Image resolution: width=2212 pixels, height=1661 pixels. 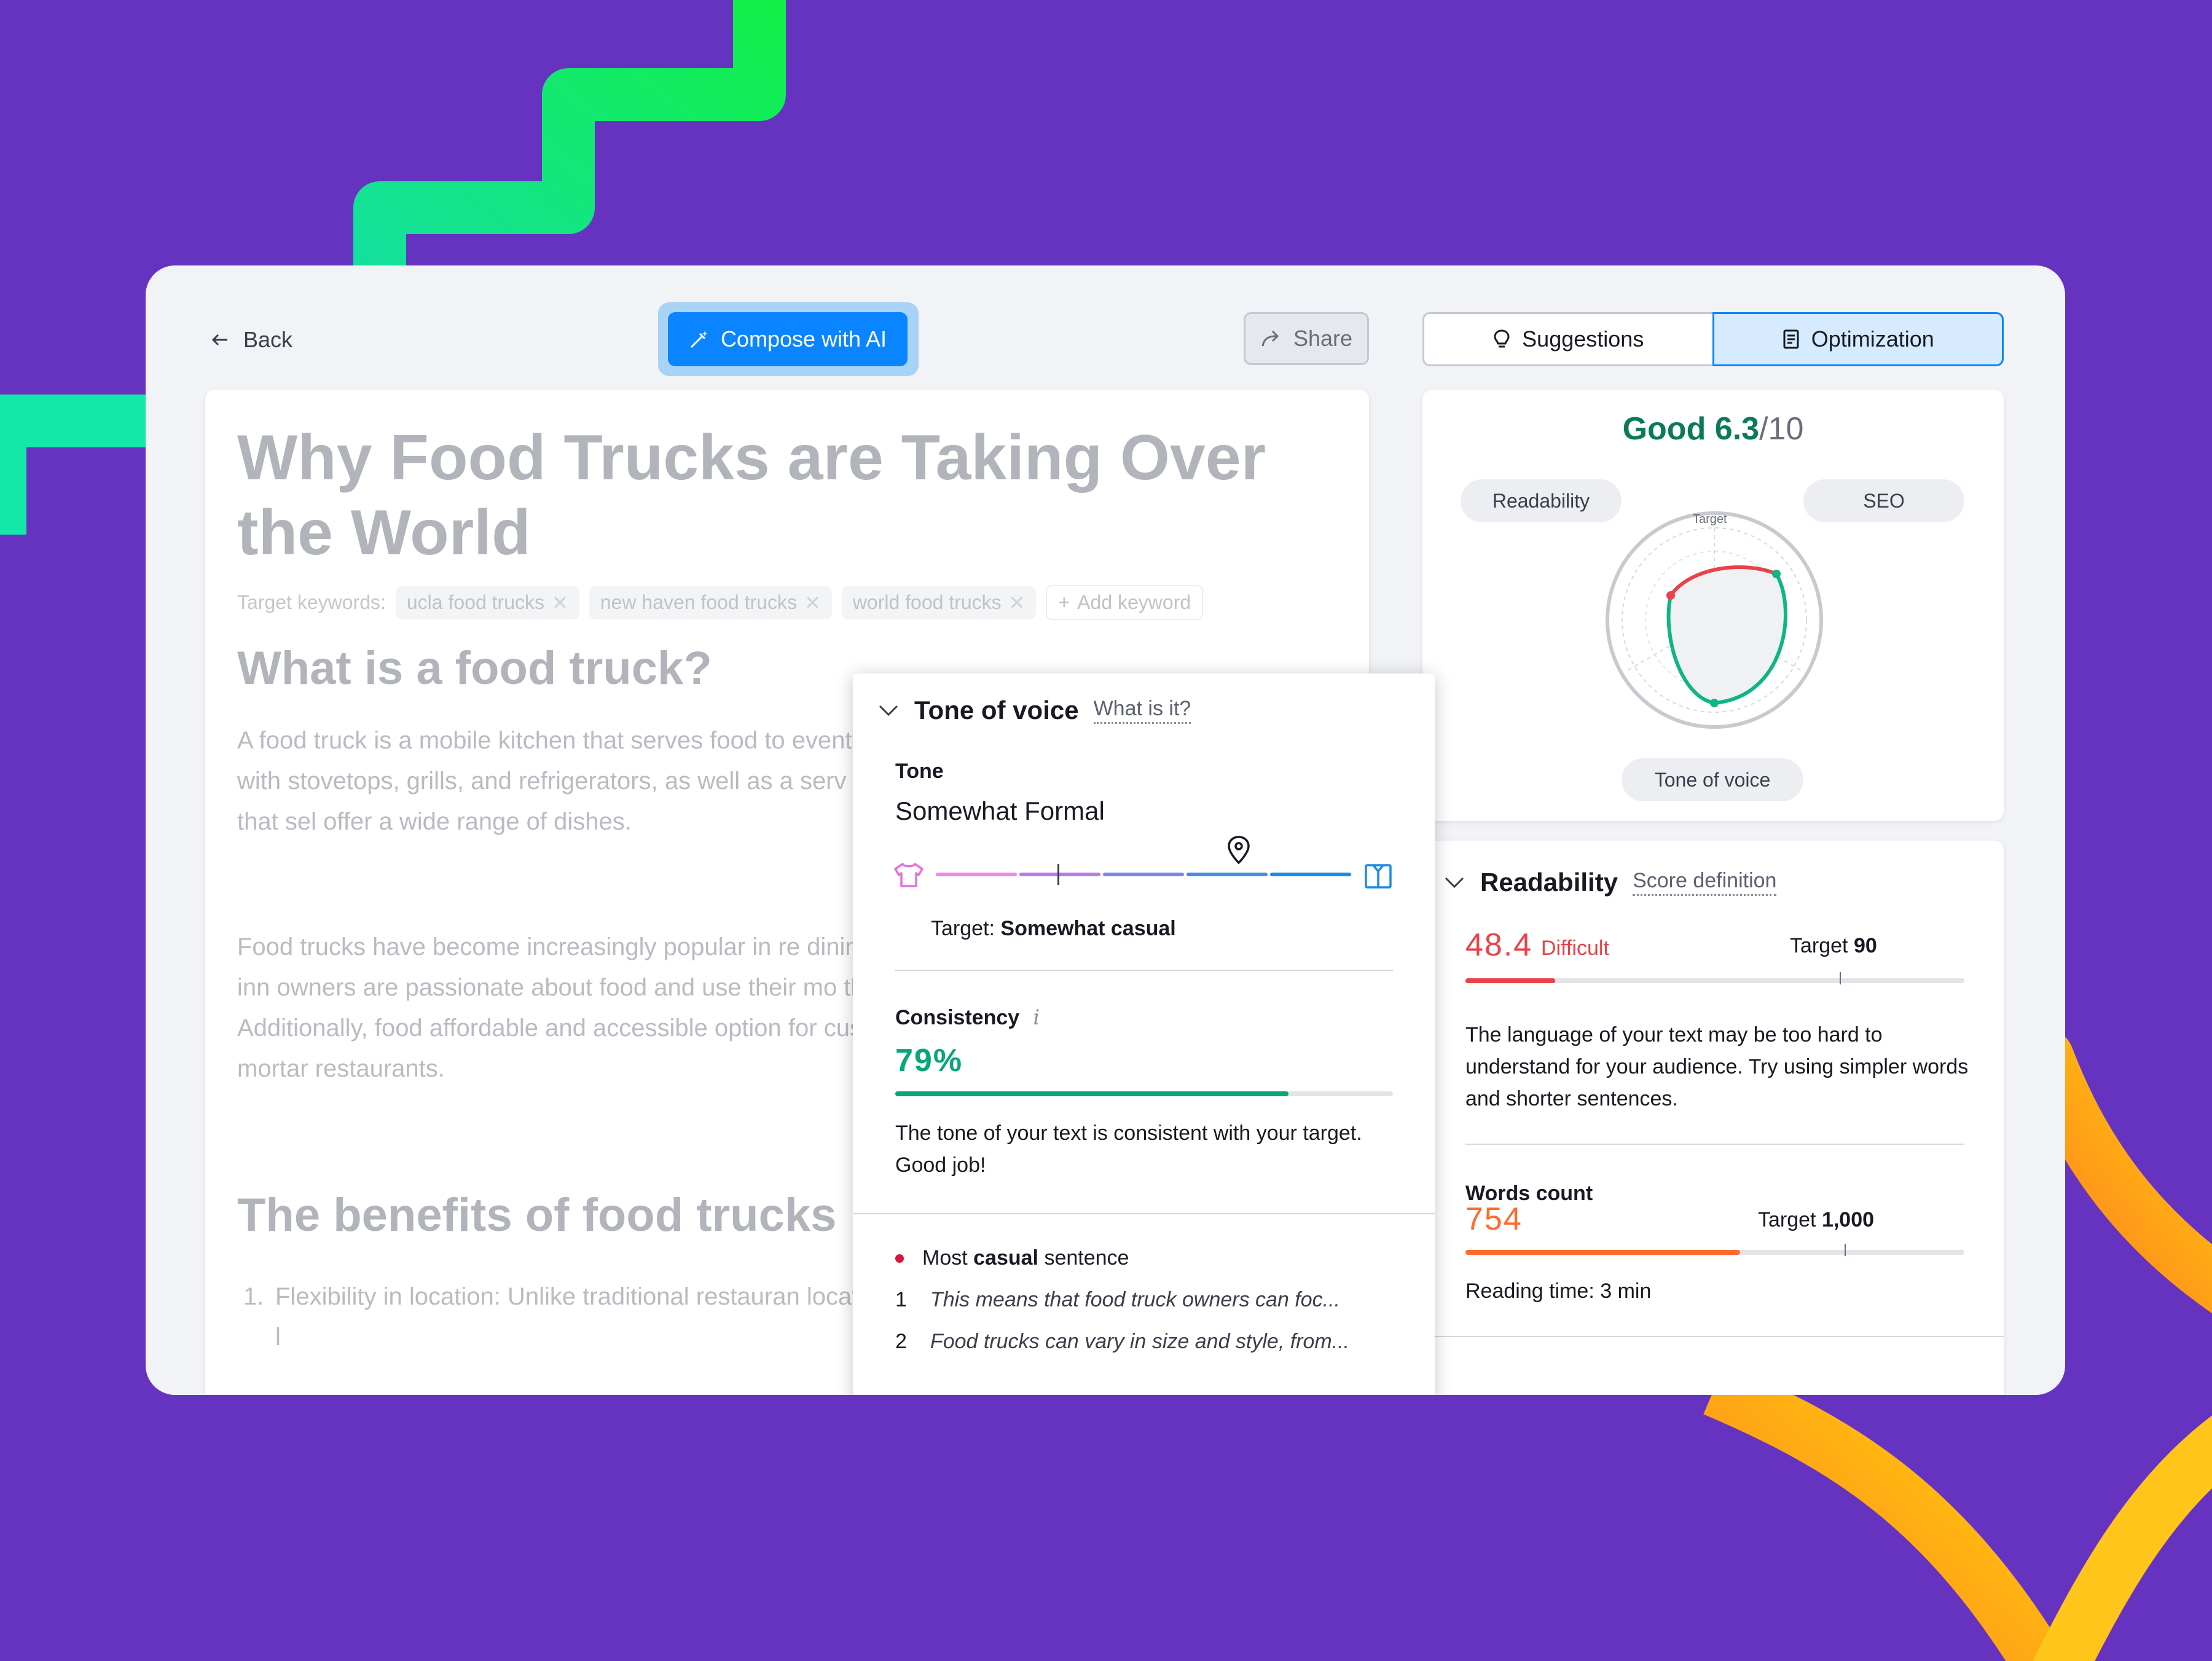 What do you see at coordinates (1088, 928) in the screenshot?
I see `tone-target-value: Somewhat casual` at bounding box center [1088, 928].